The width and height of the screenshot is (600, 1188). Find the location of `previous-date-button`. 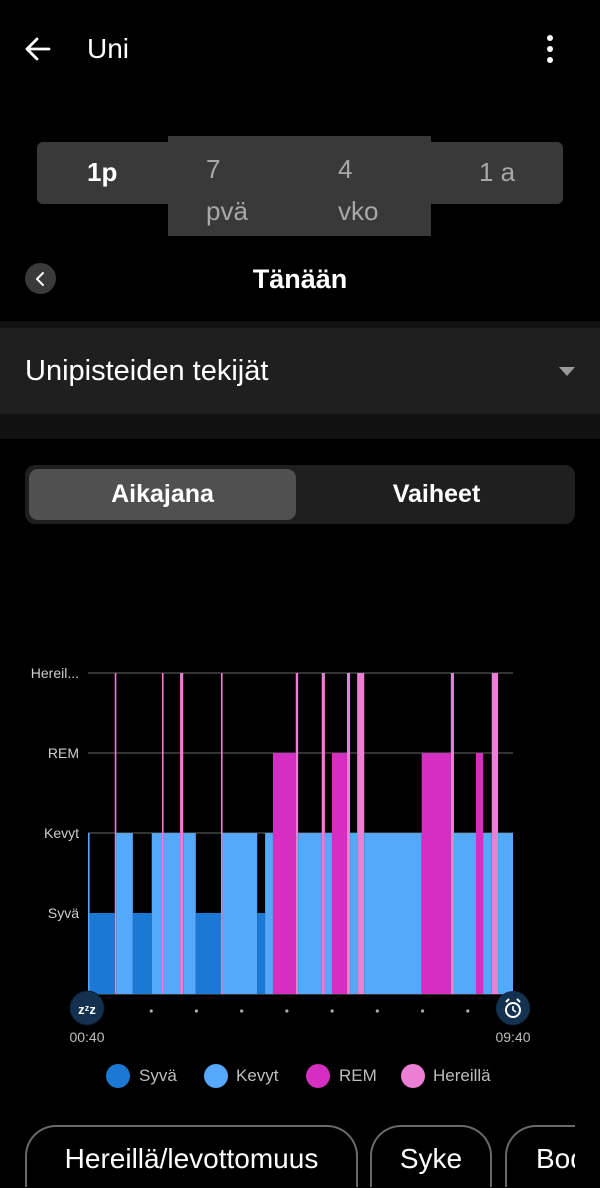

previous-date-button is located at coordinates (40, 278).